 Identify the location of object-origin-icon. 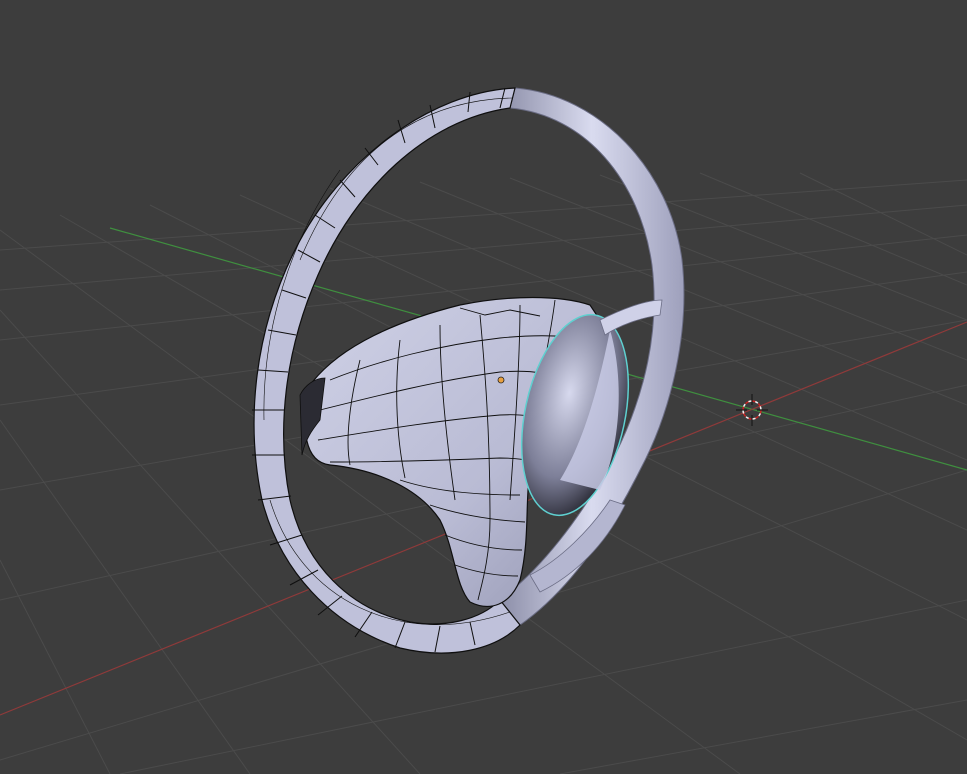
(501, 380).